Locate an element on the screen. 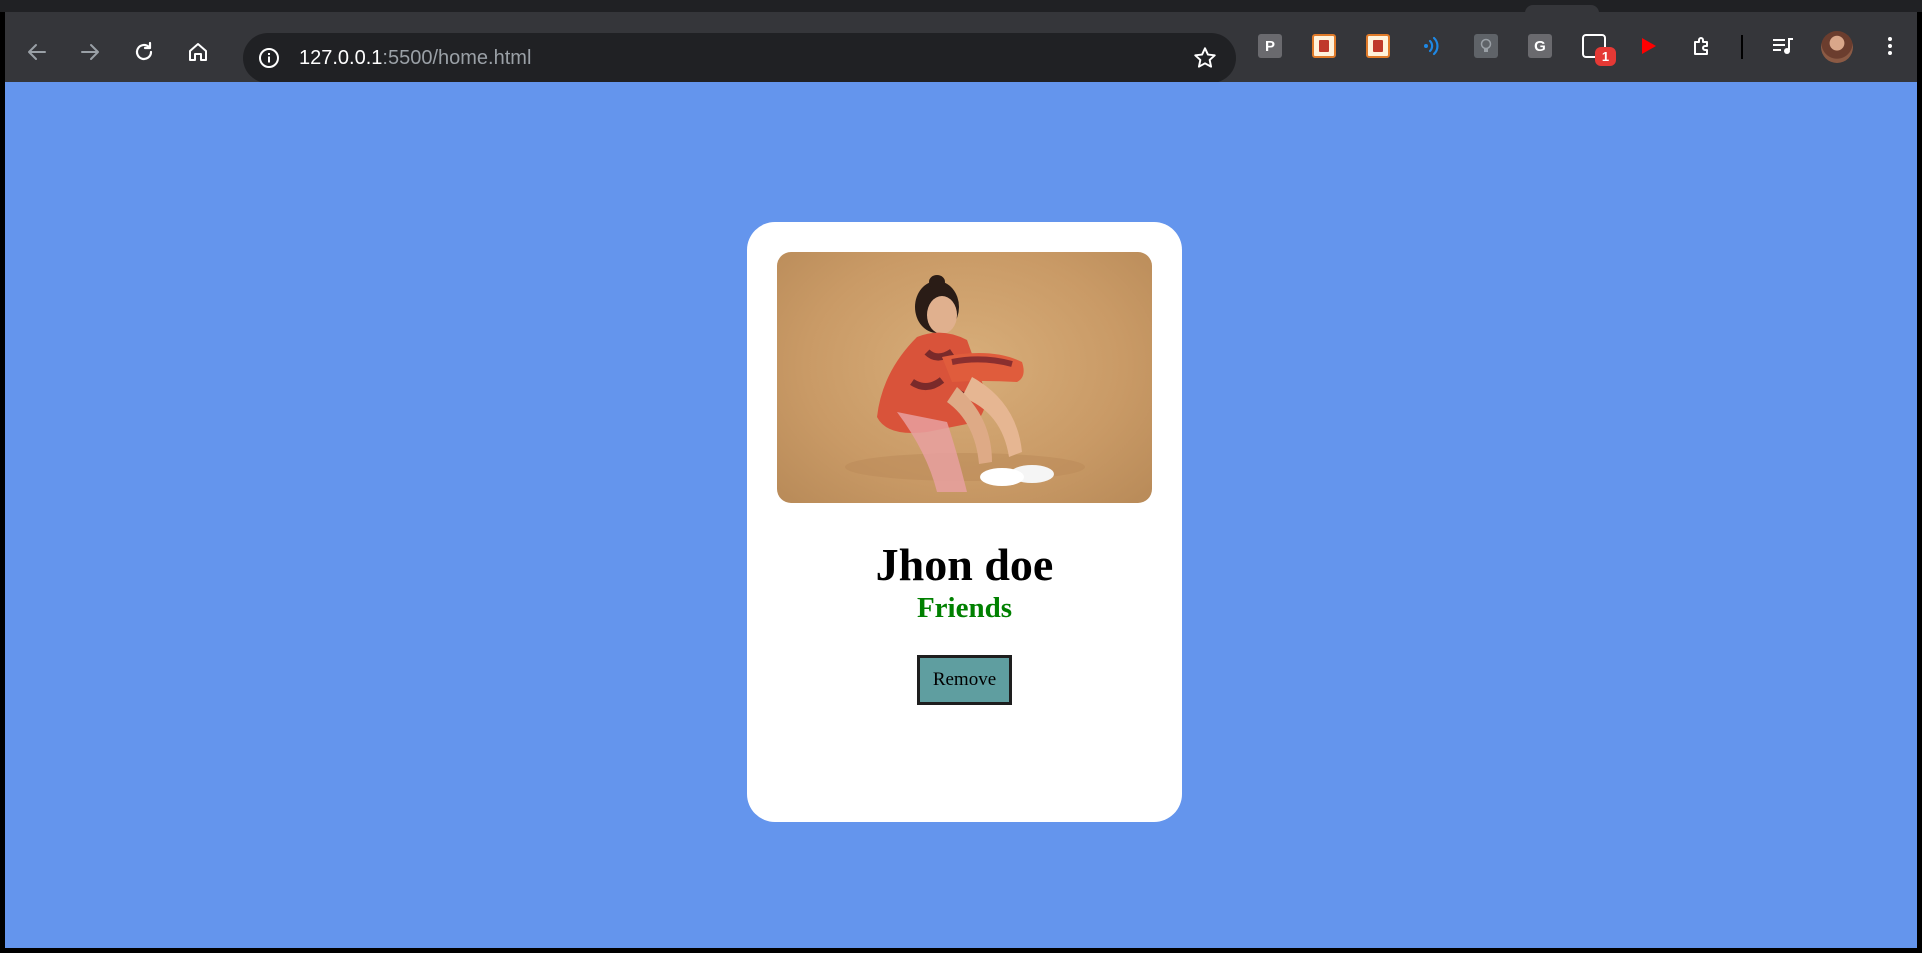 Image resolution: width=1922 pixels, height=953 pixels. site-info-button is located at coordinates (269, 58).